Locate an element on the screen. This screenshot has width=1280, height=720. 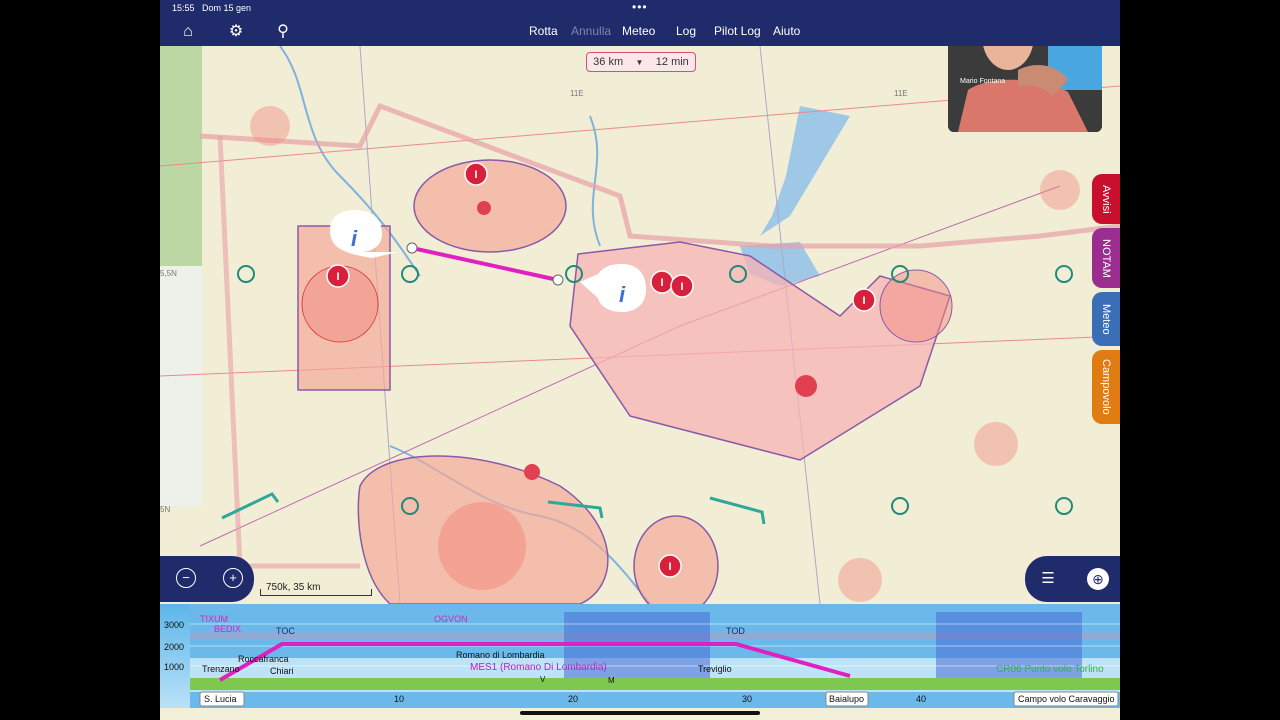
town-label: Roccafranca is located at coordinates (263, 659).